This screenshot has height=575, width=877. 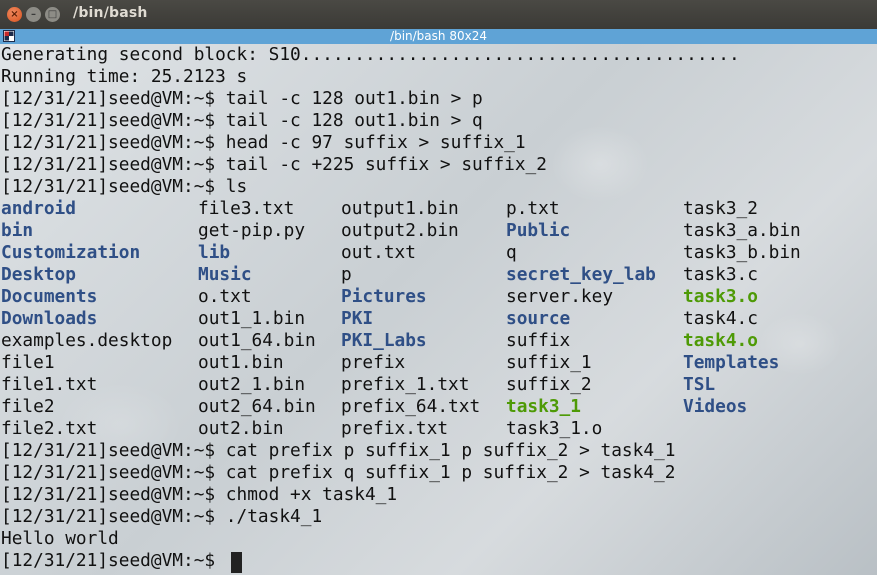 What do you see at coordinates (346, 274) in the screenshot?
I see `ls-entry: p` at bounding box center [346, 274].